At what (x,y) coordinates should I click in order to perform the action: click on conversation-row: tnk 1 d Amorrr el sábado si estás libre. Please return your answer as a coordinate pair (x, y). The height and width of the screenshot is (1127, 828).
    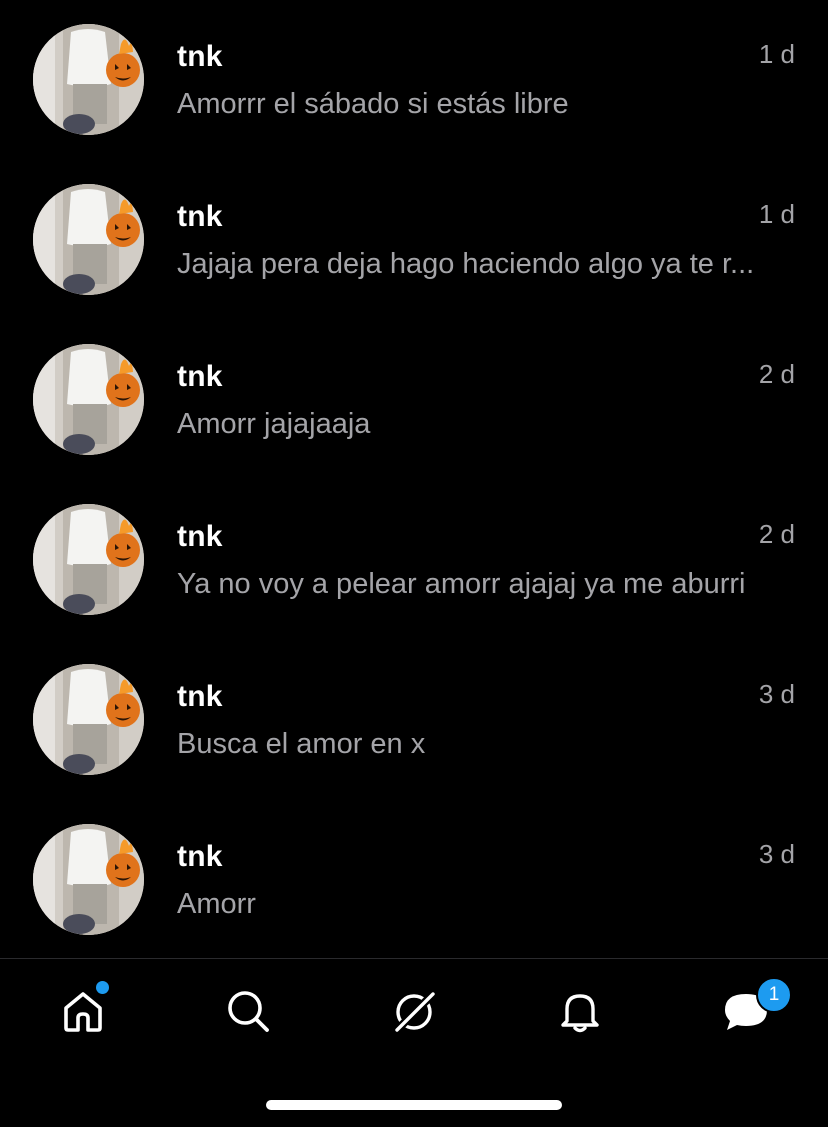
    Looking at the image, I should click on (414, 80).